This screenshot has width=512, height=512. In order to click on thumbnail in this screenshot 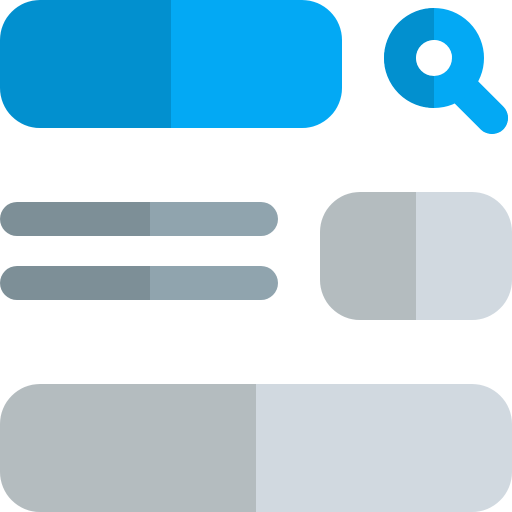, I will do `click(416, 256)`.